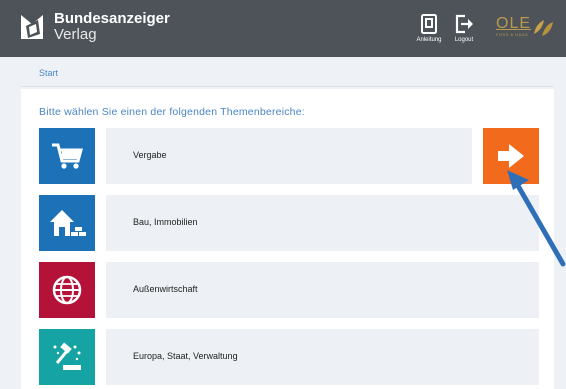  I want to click on annotation-arrow-icon, so click(536, 218).